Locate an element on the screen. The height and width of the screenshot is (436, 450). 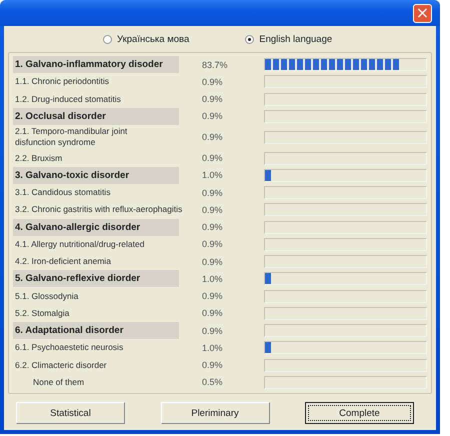
diagnosis-label: 5.2. Stomalgia is located at coordinates (42, 313).